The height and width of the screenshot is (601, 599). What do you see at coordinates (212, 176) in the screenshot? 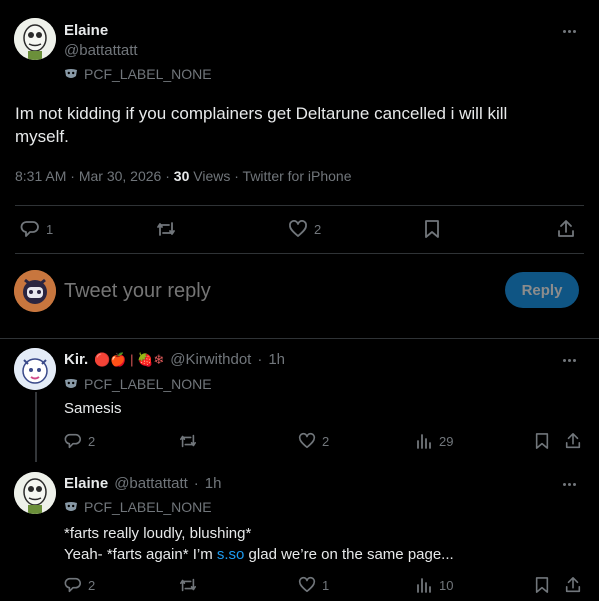
I see `views-label: Views` at bounding box center [212, 176].